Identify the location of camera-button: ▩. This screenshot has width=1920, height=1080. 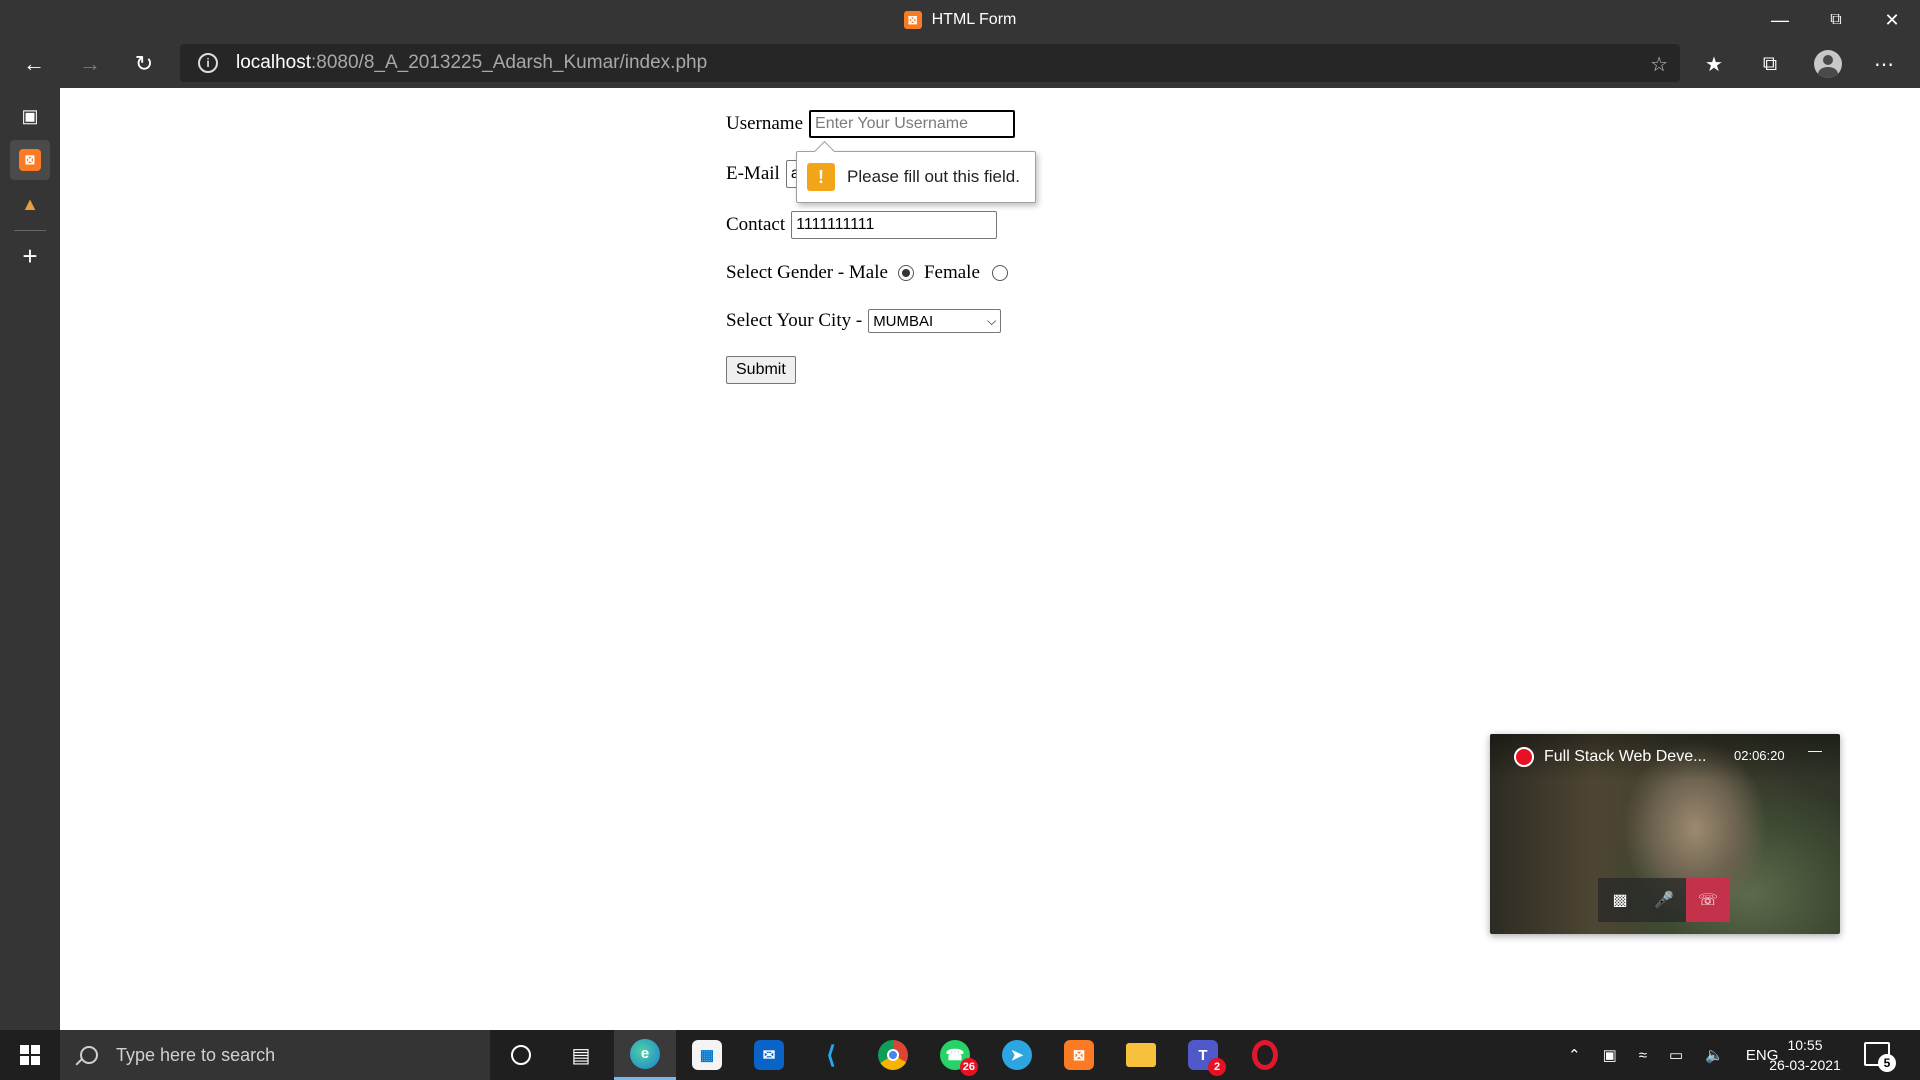
(1620, 900).